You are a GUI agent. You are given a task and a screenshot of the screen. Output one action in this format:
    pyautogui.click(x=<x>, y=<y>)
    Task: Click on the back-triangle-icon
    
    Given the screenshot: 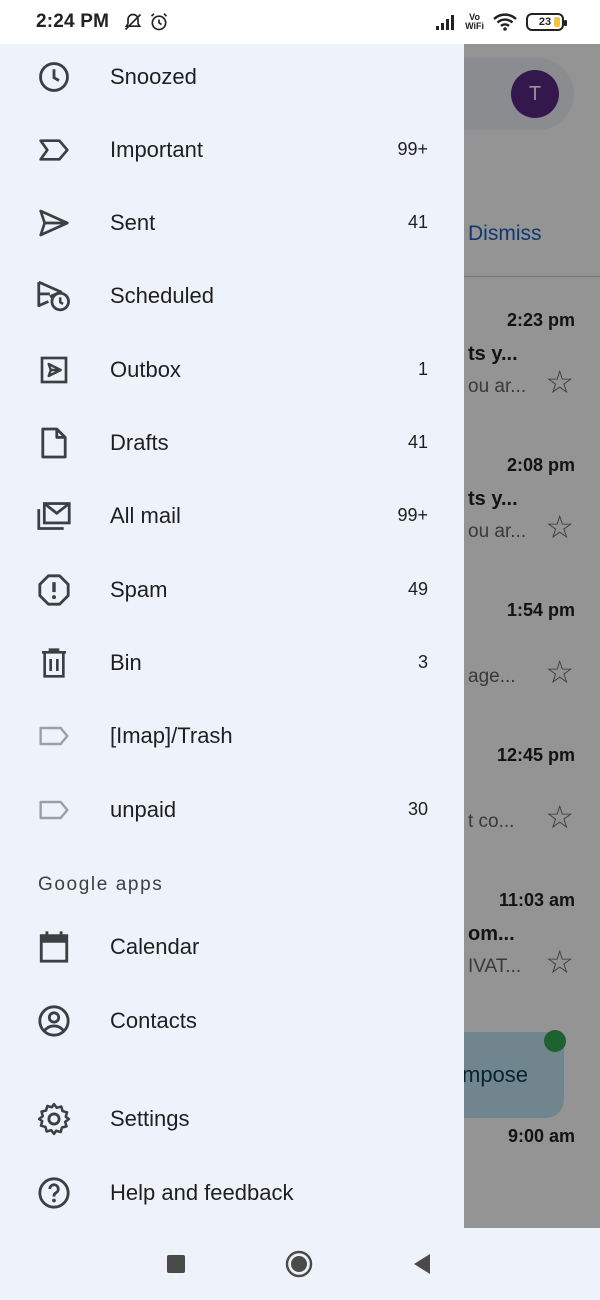 What is the action you would take?
    pyautogui.click(x=422, y=1264)
    